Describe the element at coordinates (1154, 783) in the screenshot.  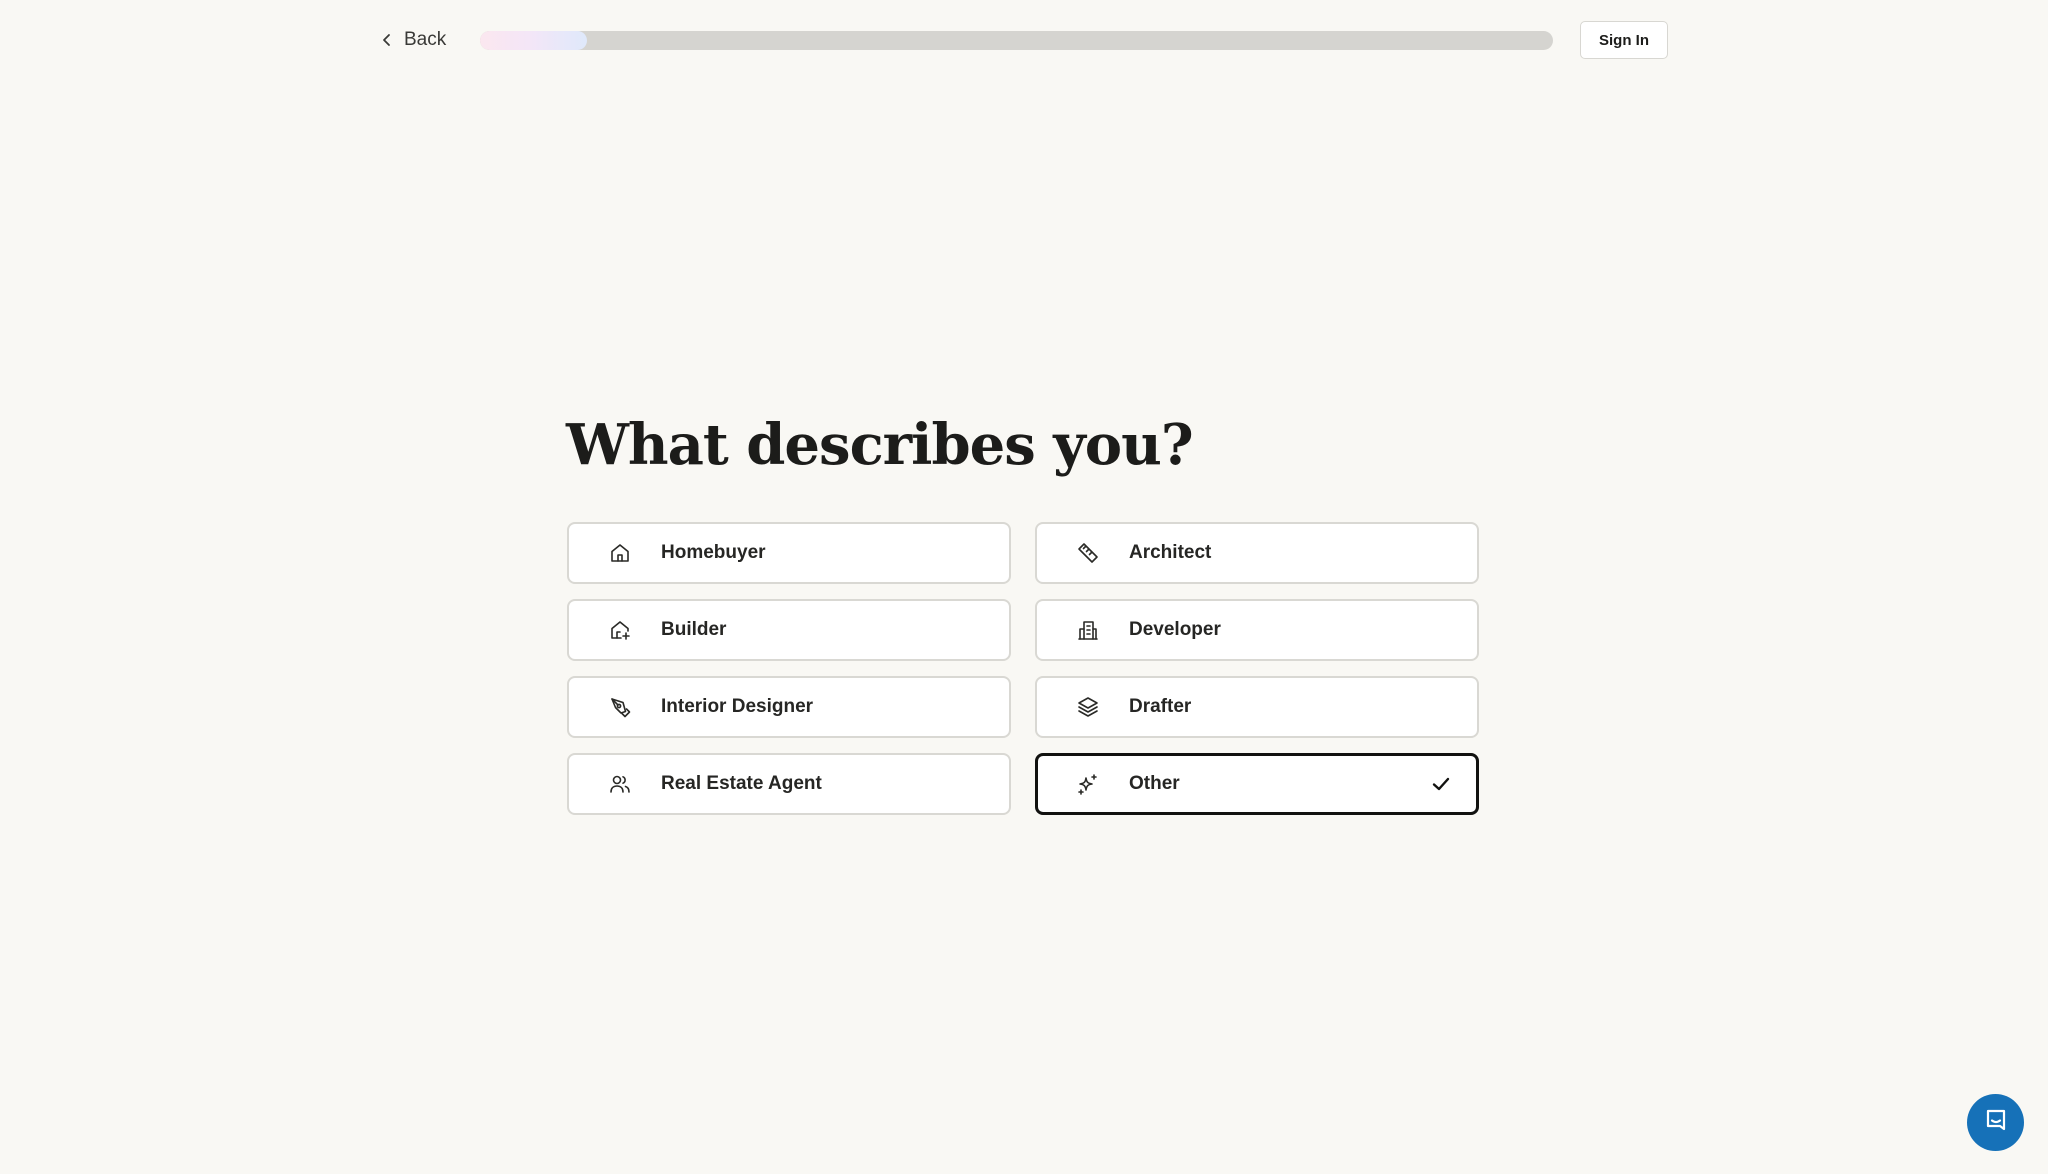
I see `option-label: Other` at that location.